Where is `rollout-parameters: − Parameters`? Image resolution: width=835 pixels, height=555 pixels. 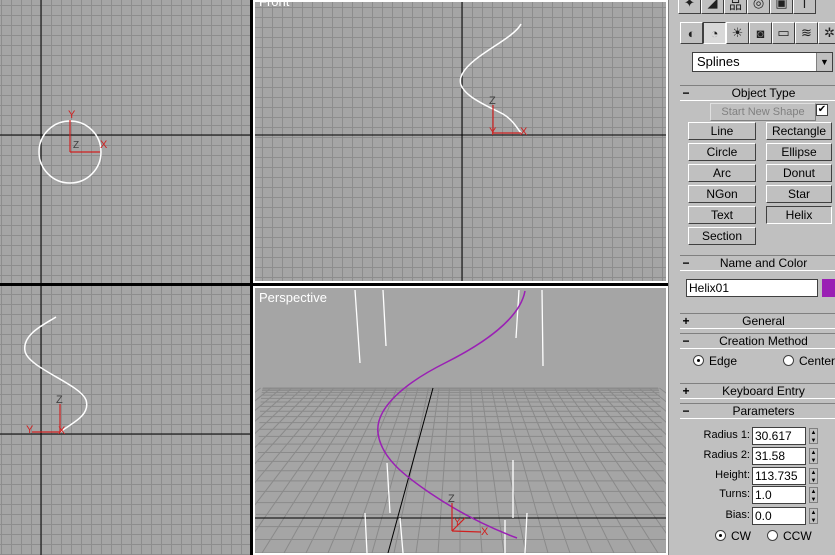 rollout-parameters: − Parameters is located at coordinates (757, 411).